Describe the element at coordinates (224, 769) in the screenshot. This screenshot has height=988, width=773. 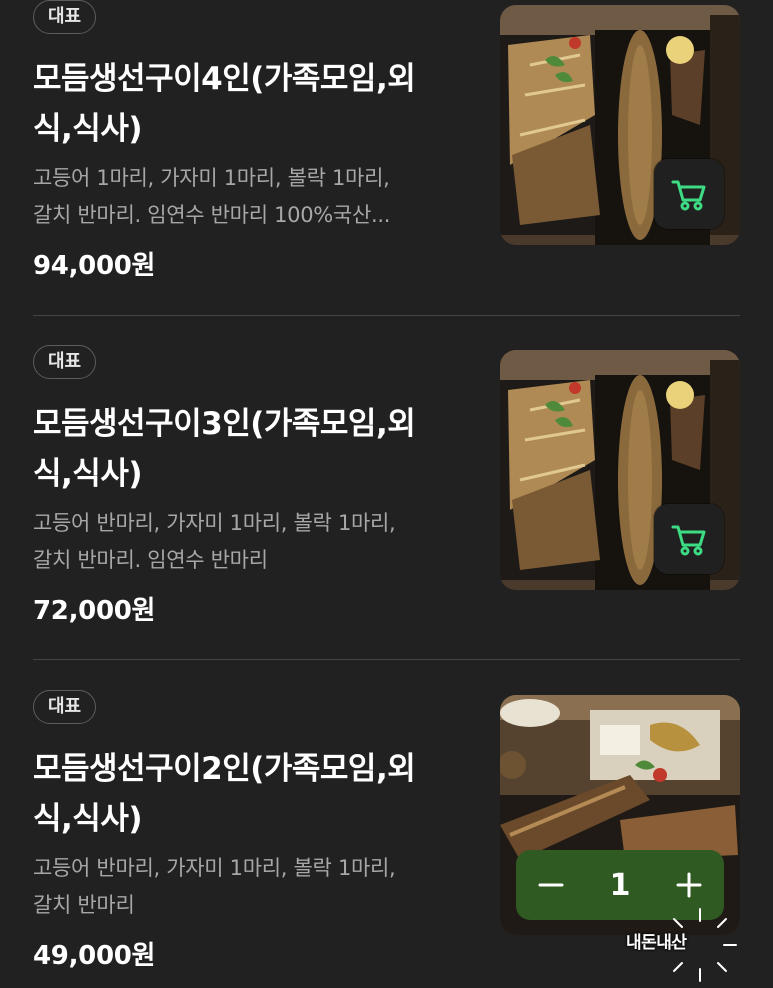
I see `menu-item-title-line: 모듬생선구이2인(가족모임,외` at that location.